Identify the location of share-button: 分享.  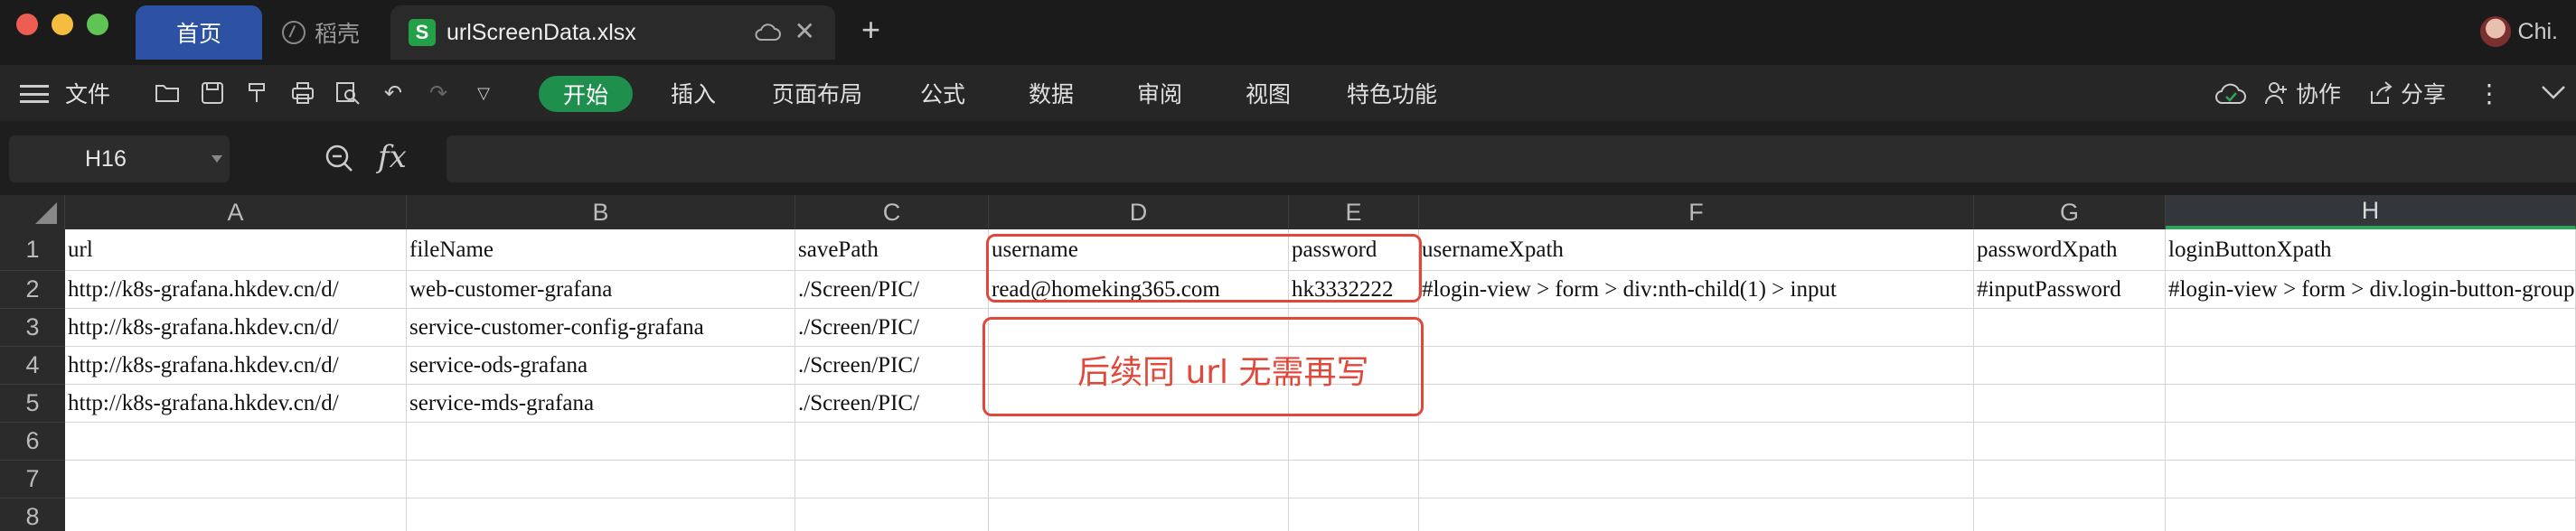
(2424, 93).